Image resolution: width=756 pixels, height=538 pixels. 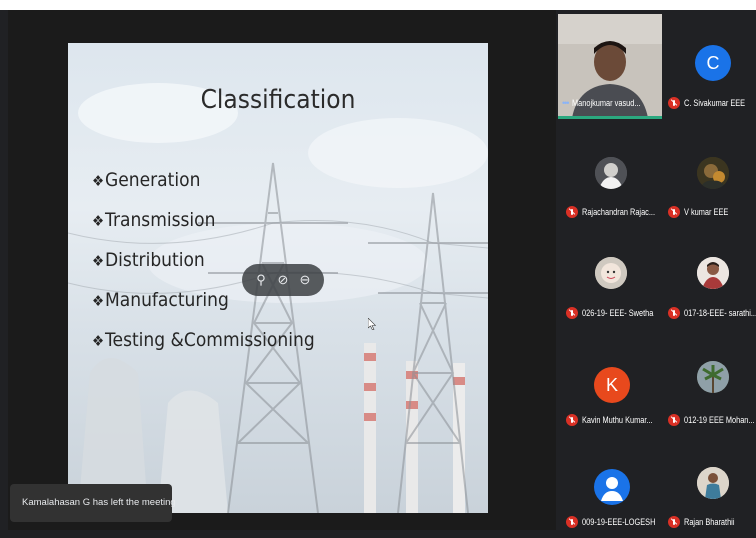 I want to click on participant-name-bar: Rajan Bharathii, so click(x=712, y=522).